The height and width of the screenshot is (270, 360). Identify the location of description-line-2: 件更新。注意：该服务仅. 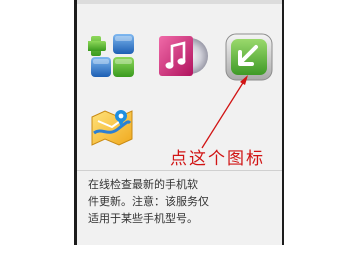
(148, 201).